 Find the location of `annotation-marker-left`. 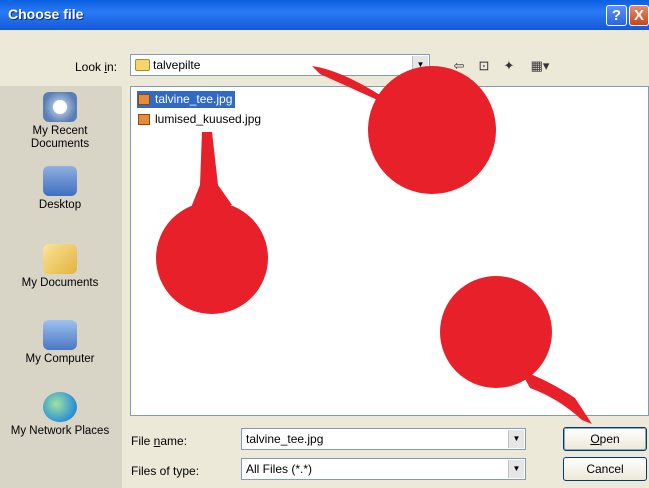

annotation-marker-left is located at coordinates (212, 223).